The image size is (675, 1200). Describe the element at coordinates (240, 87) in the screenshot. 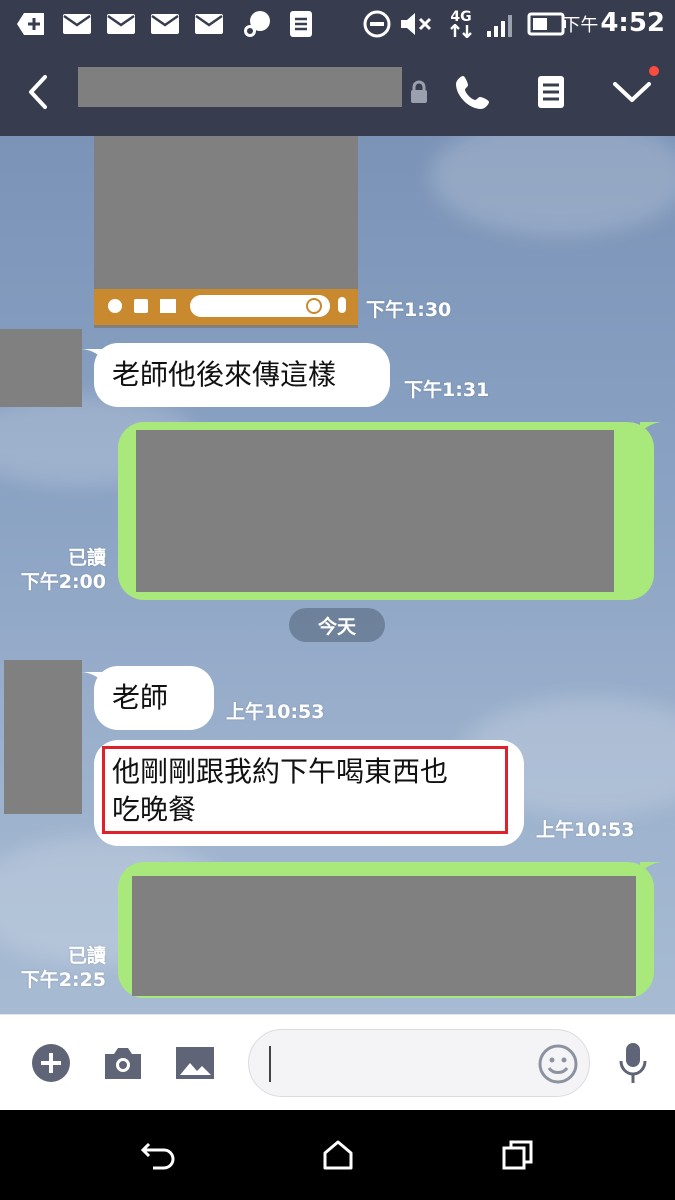

I see `chat-title-redacted` at that location.